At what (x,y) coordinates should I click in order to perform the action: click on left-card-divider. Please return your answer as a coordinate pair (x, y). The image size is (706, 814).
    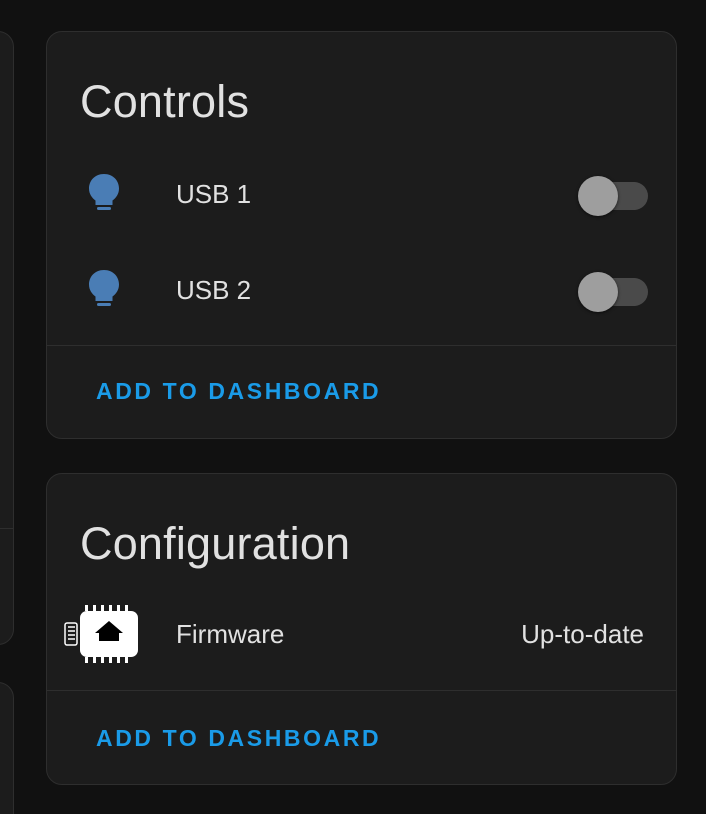
    Looking at the image, I should click on (6, 528).